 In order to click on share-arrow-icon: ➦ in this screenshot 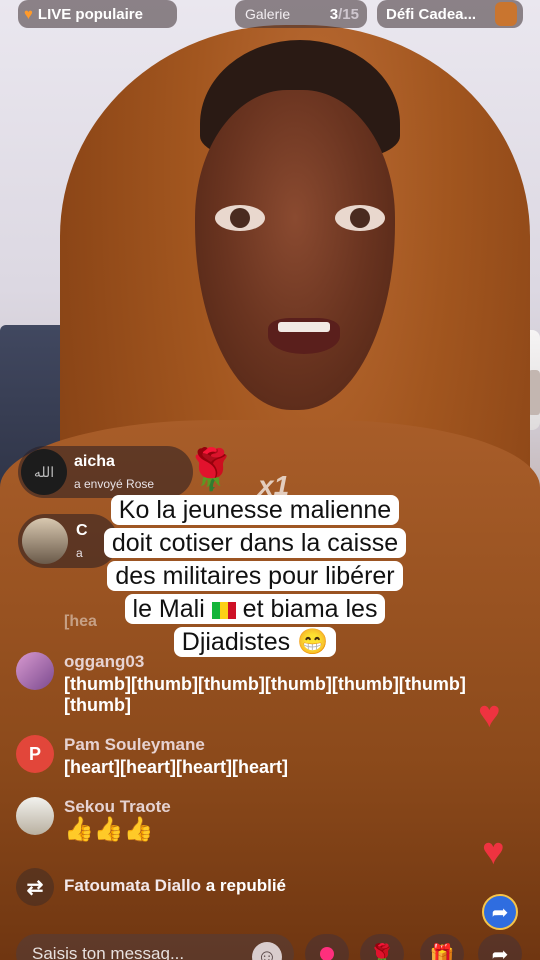, I will do `click(500, 912)`.